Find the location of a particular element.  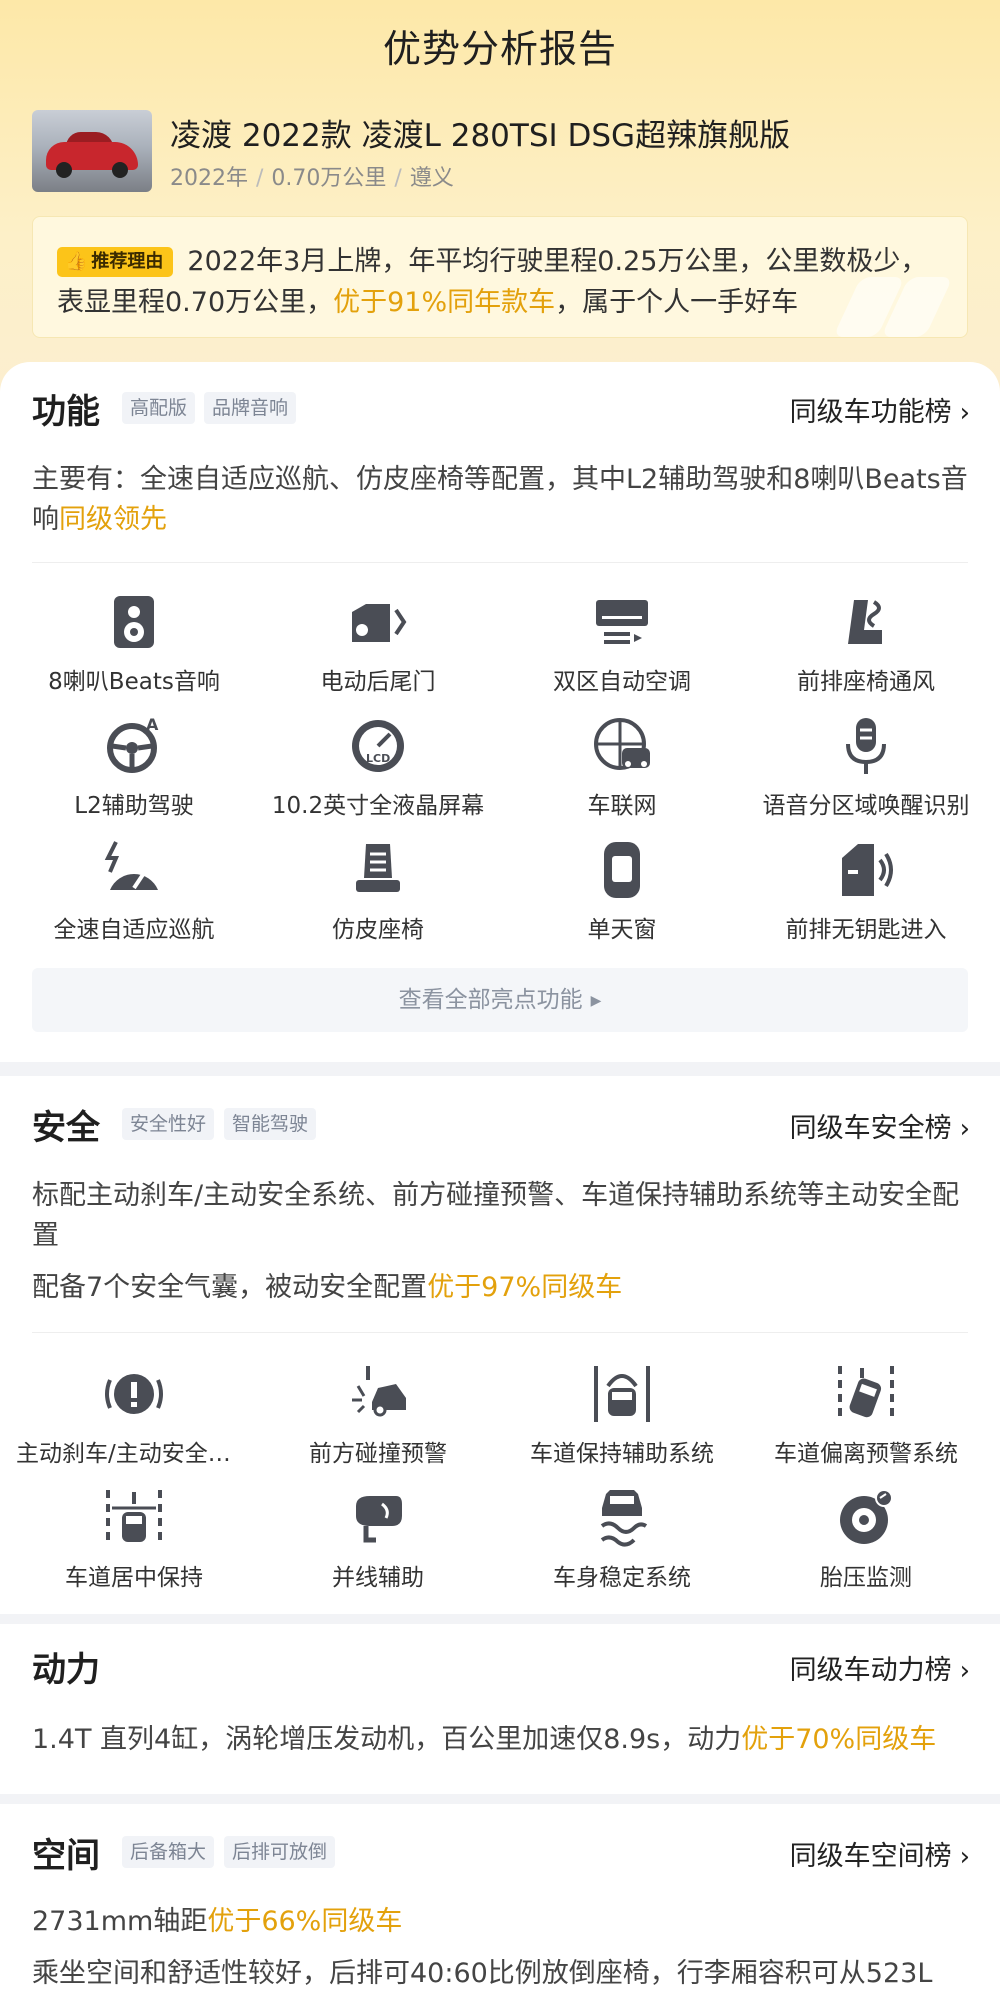

lcd-gauge-icon: LCD is located at coordinates (378, 746).